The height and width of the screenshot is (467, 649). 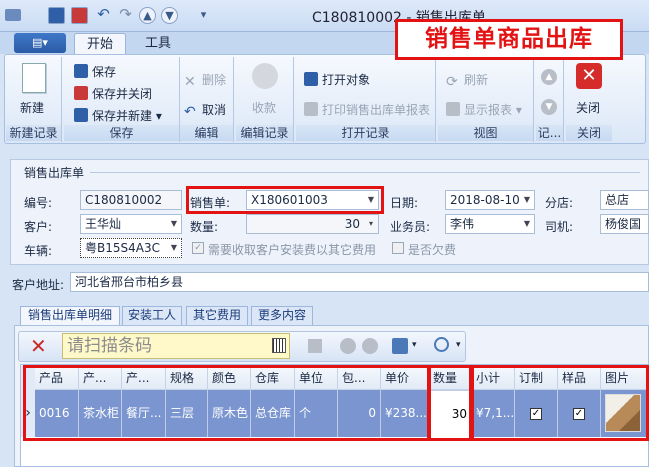 I want to click on show-report-button: 显示报表 ▾, so click(x=484, y=109).